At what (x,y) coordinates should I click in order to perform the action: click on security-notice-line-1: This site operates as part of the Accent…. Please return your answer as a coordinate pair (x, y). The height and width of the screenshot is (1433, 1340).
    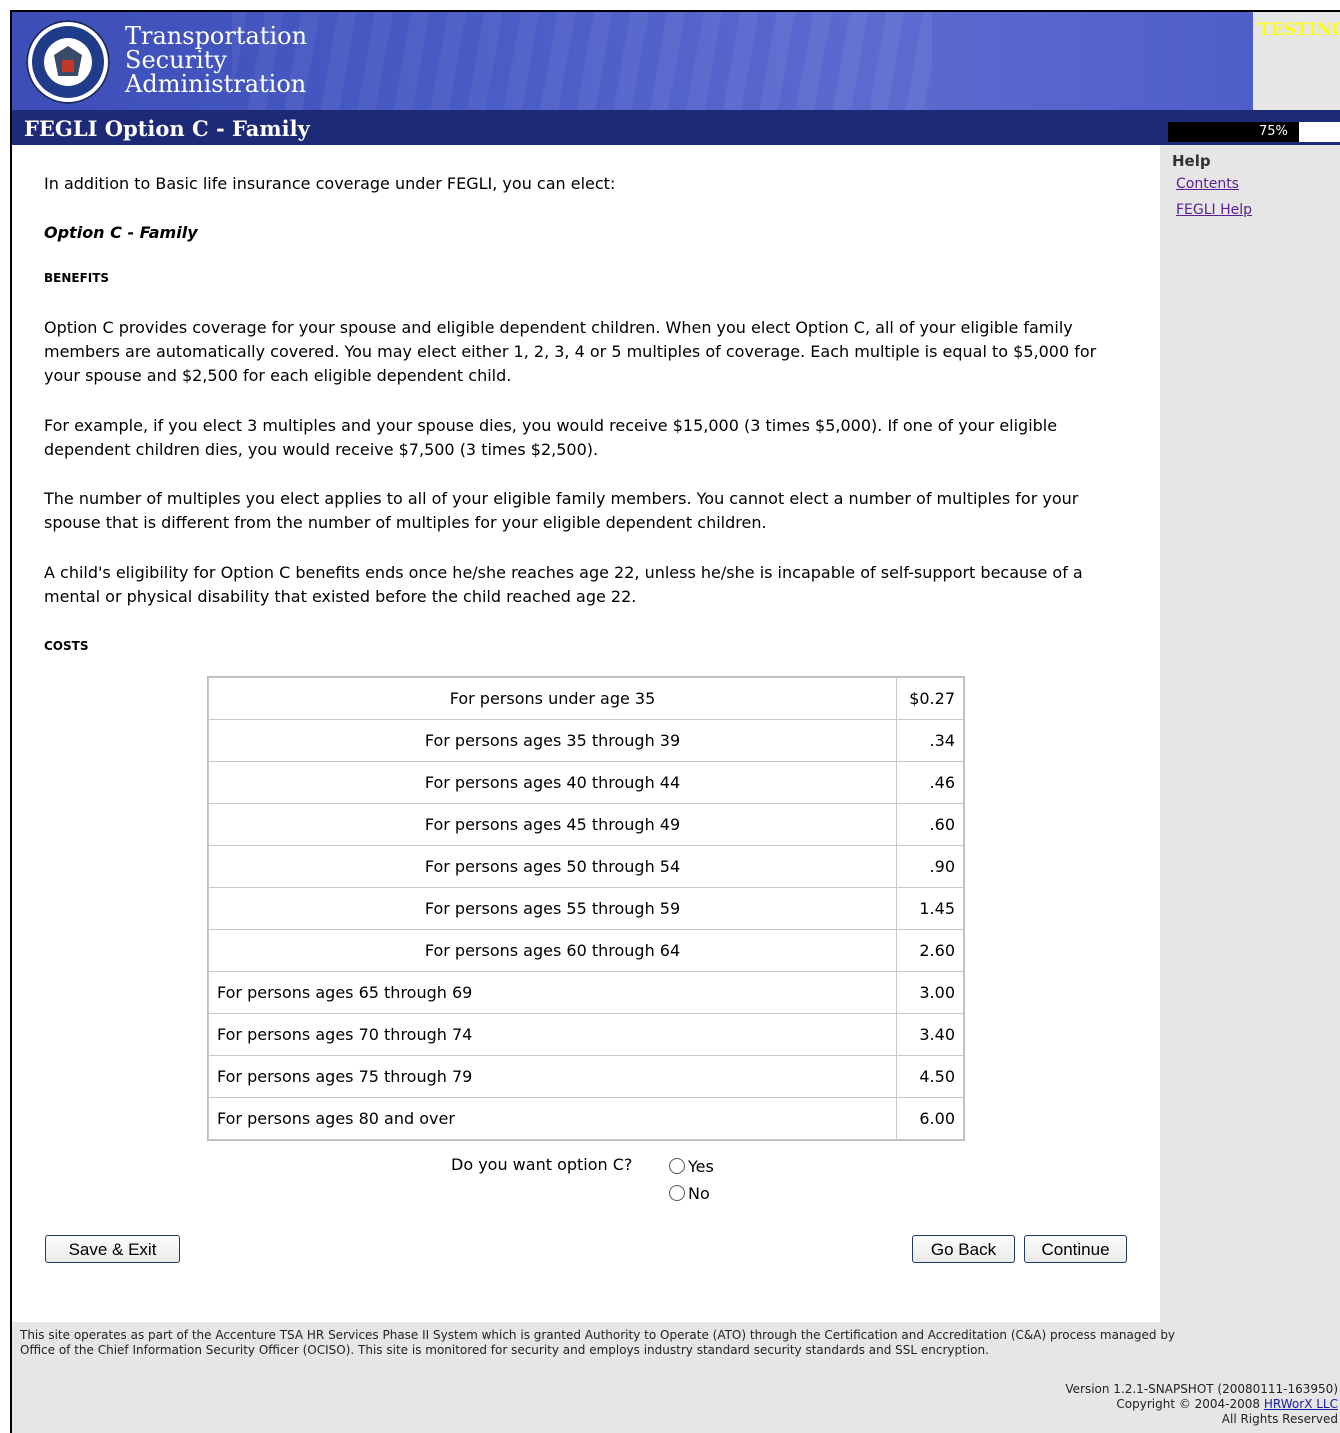
    Looking at the image, I should click on (598, 1335).